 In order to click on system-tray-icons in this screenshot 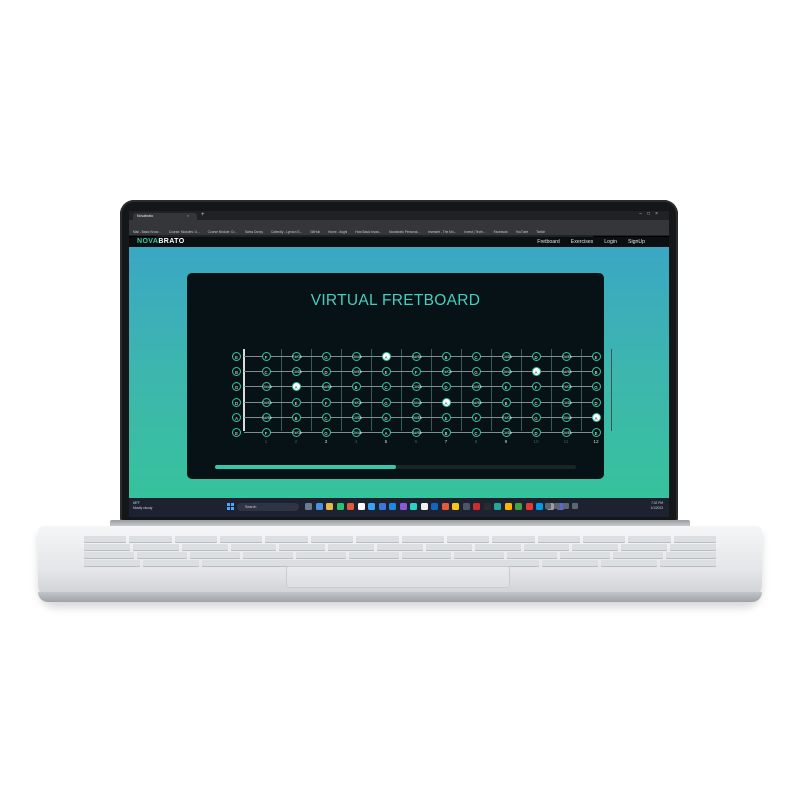, I will do `click(561, 506)`.